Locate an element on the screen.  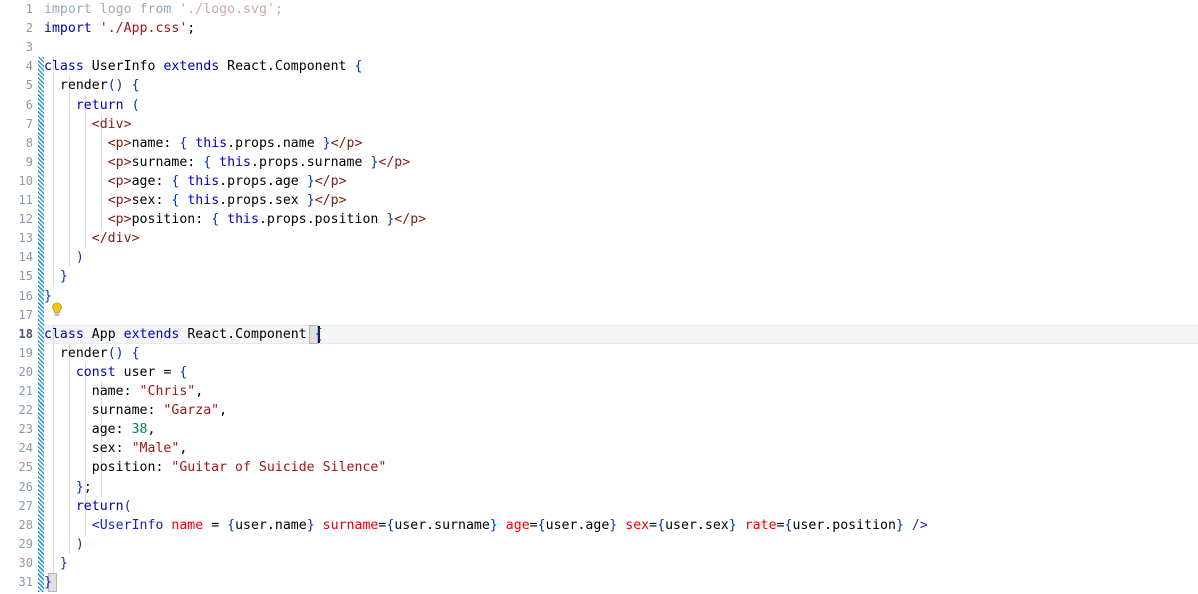
line-number: 2 is located at coordinates (16, 28).